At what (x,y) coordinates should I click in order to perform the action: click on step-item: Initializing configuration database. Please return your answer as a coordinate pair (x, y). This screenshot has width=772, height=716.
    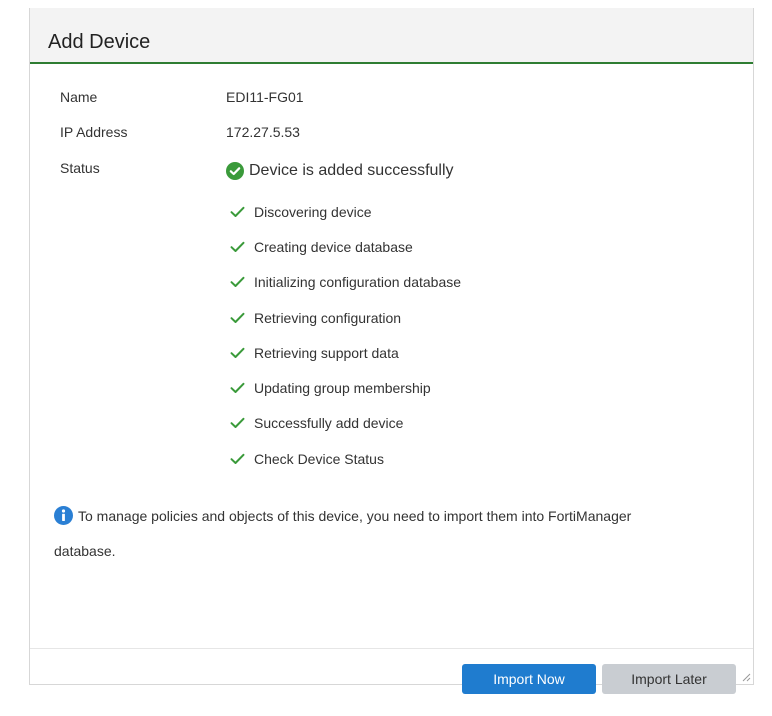
    Looking at the image, I should click on (345, 282).